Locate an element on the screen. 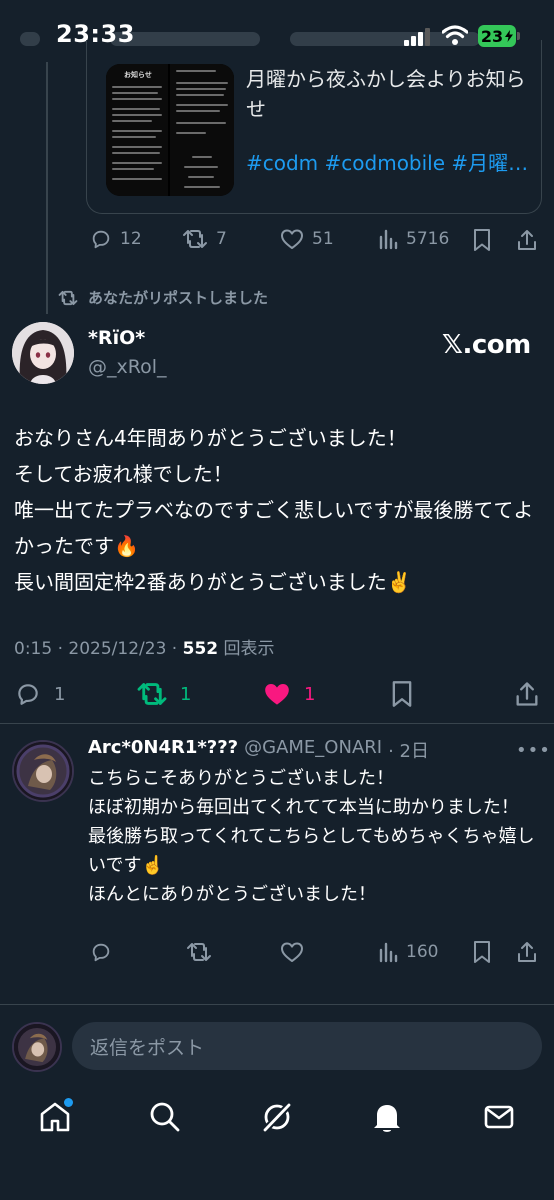 This screenshot has height=1200, width=554. quoted-reply-count: 12 is located at coordinates (131, 239).